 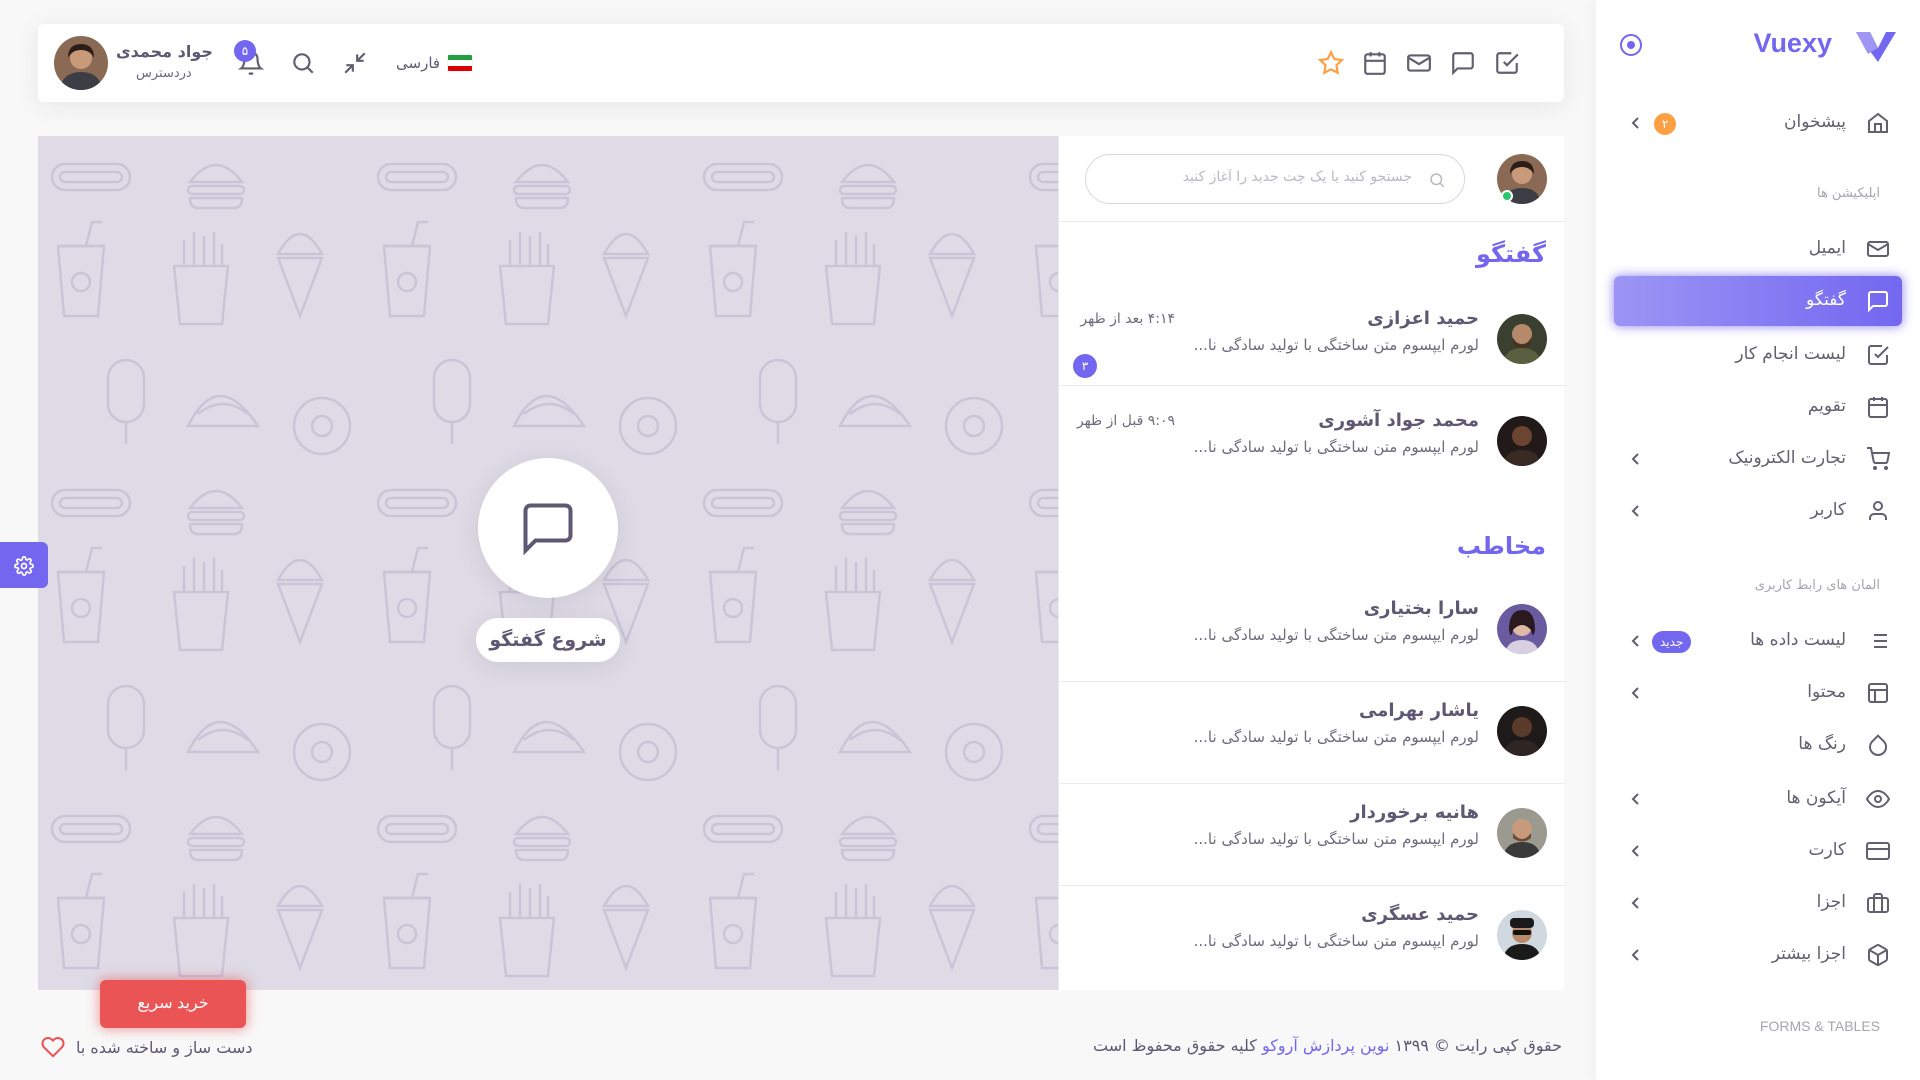 I want to click on copyright-suffix: کلیه حقوق محفوظ است, so click(x=1175, y=1045).